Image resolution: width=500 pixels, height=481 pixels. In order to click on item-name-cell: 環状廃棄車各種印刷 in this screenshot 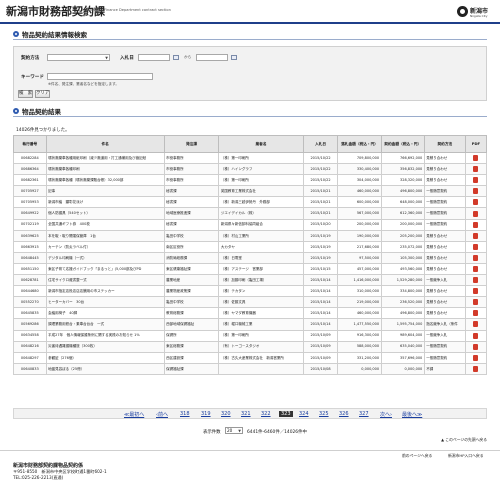, I will do `click(105, 169)`.